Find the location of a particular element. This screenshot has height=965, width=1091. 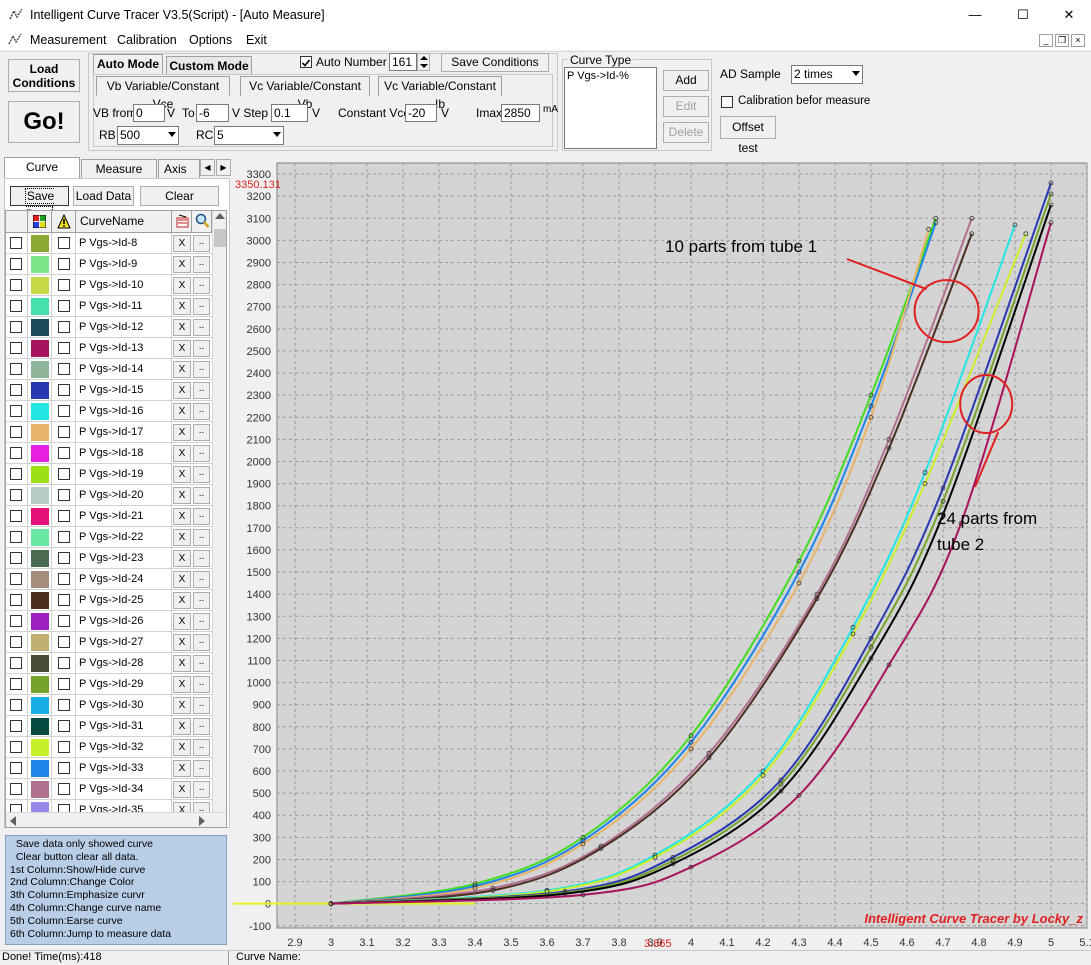

load-conditions-button: Load Conditions is located at coordinates (44, 75).